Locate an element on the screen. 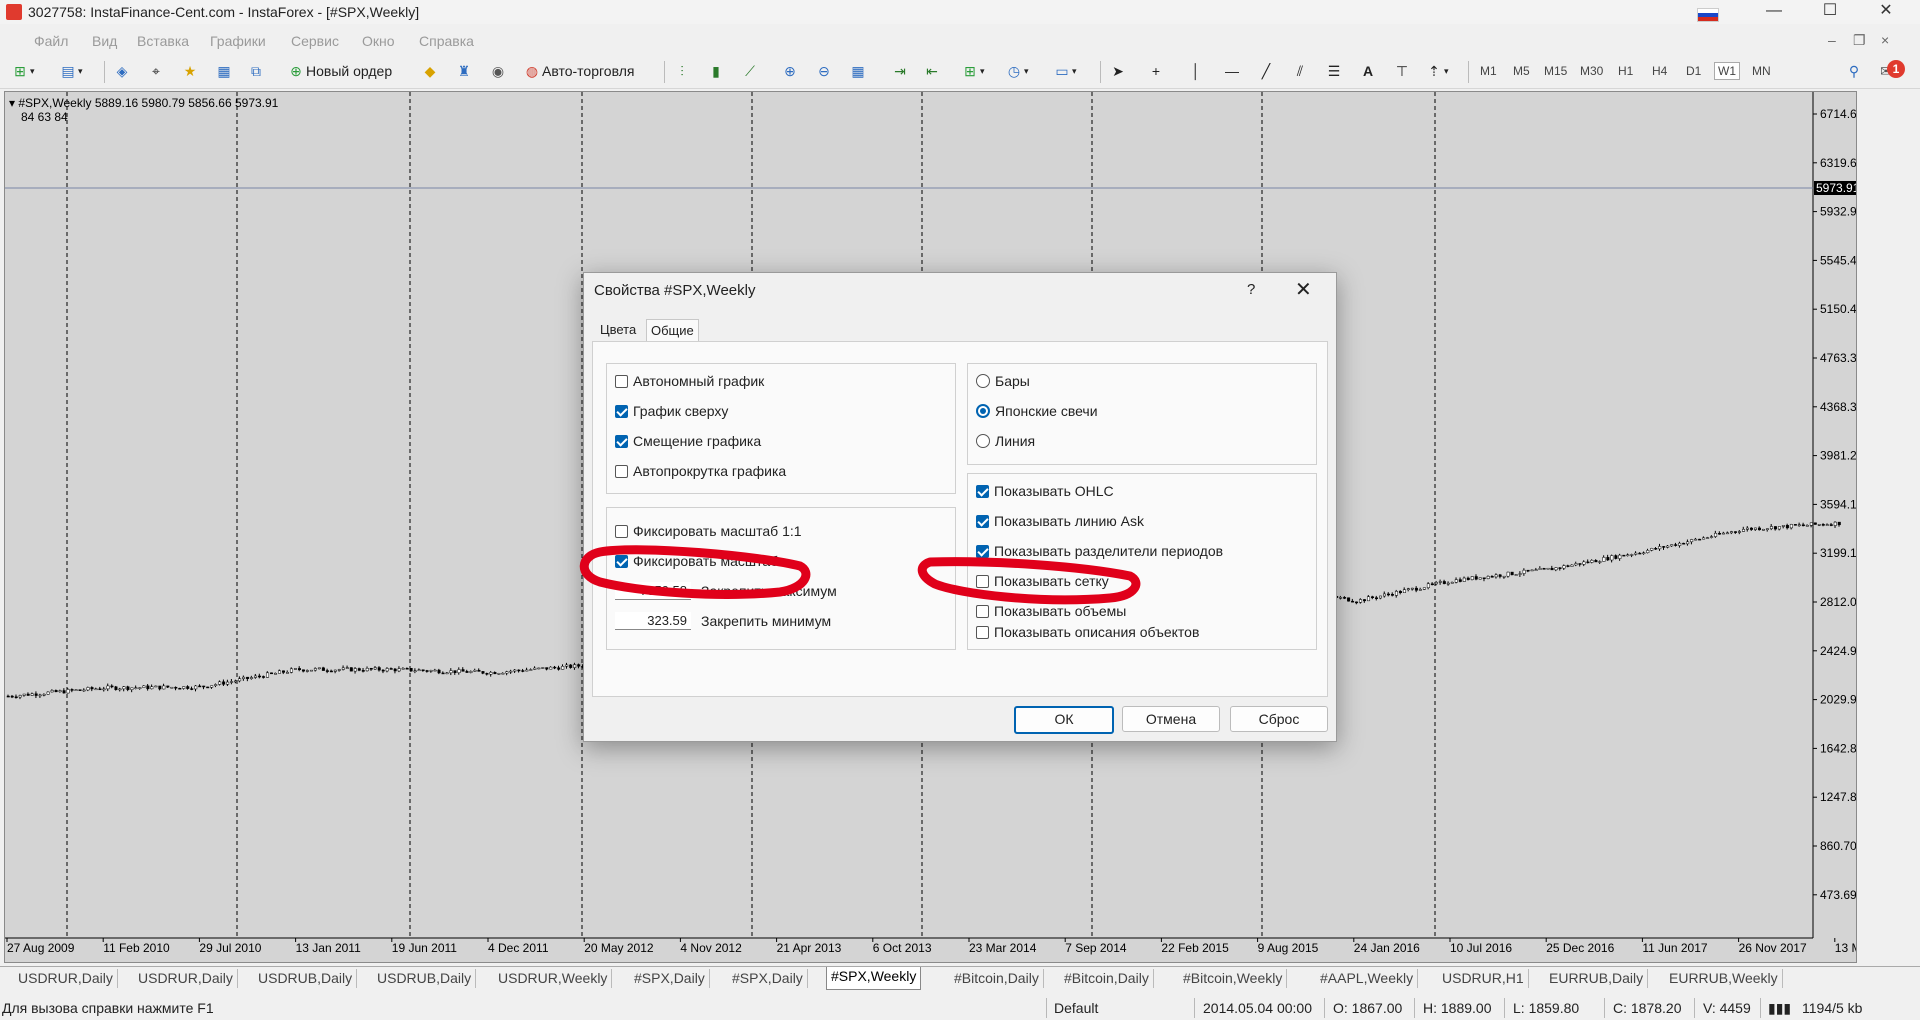  option-fix-scale: Фиксировать масштаб is located at coordinates (696, 561).